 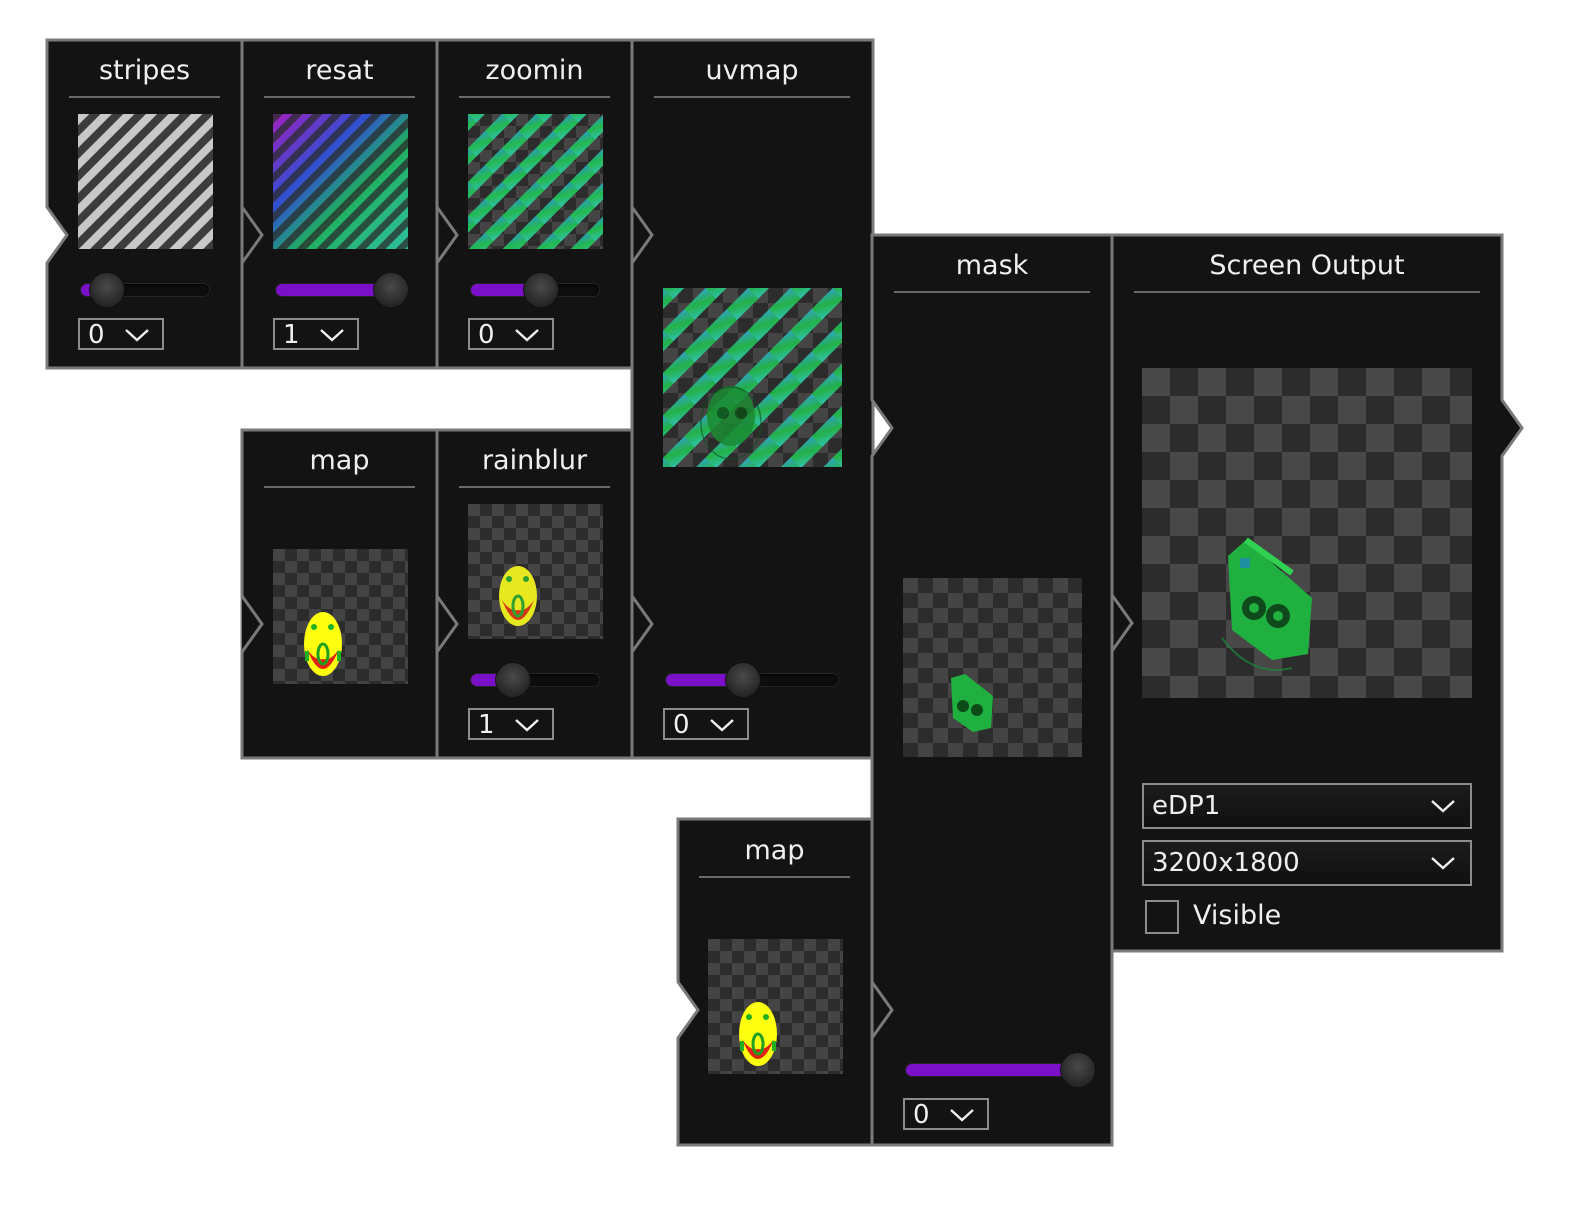 I want to click on visible-checkbox, so click(x=1162, y=917).